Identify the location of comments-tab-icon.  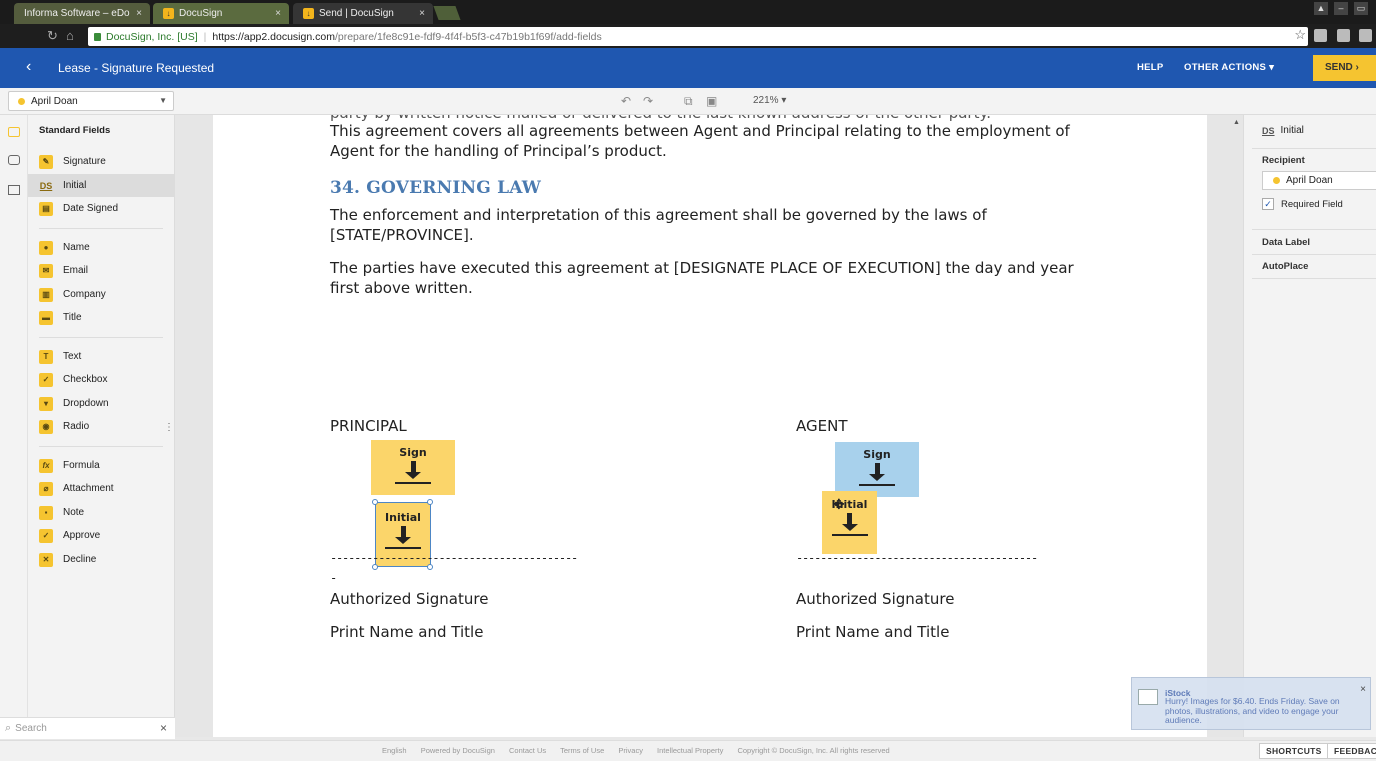
(14, 160).